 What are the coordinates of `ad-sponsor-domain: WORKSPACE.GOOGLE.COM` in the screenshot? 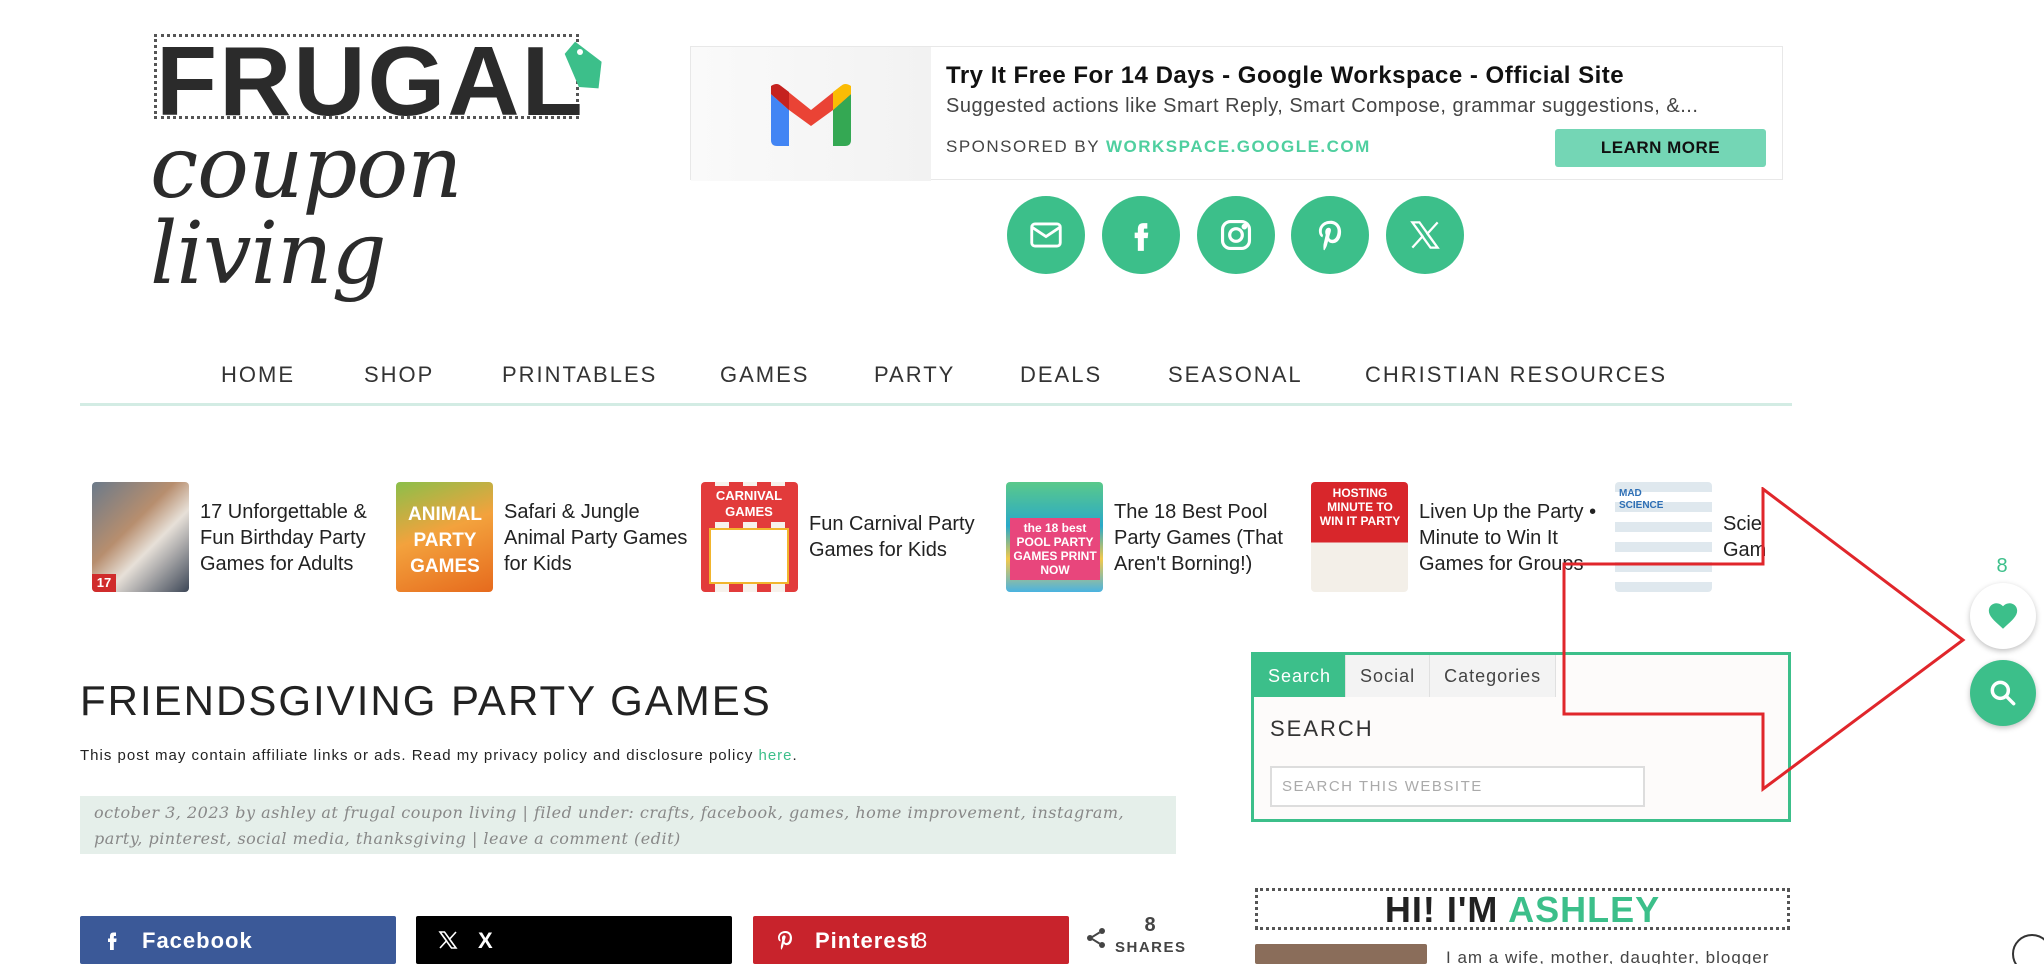 It's located at (1238, 146).